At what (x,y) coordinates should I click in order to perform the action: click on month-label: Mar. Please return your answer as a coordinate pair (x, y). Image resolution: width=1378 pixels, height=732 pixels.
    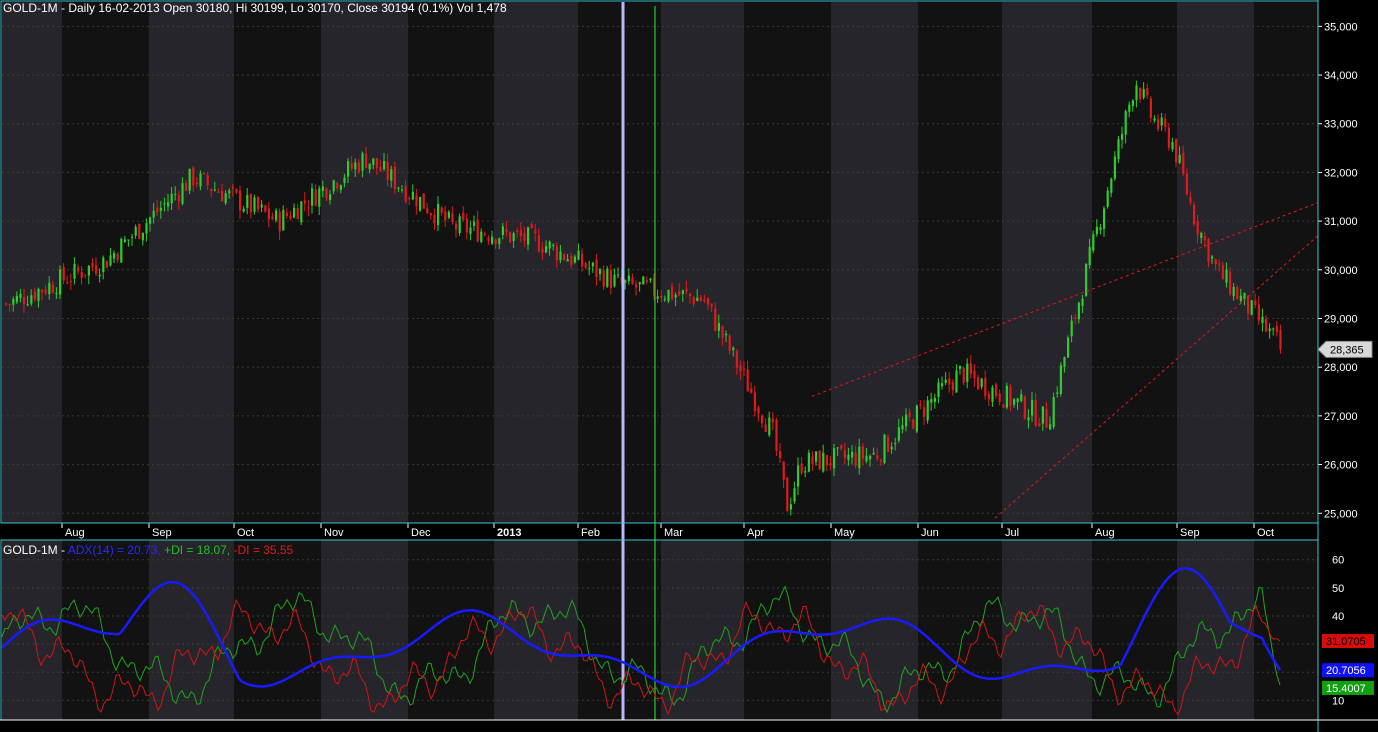
    Looking at the image, I should click on (673, 533).